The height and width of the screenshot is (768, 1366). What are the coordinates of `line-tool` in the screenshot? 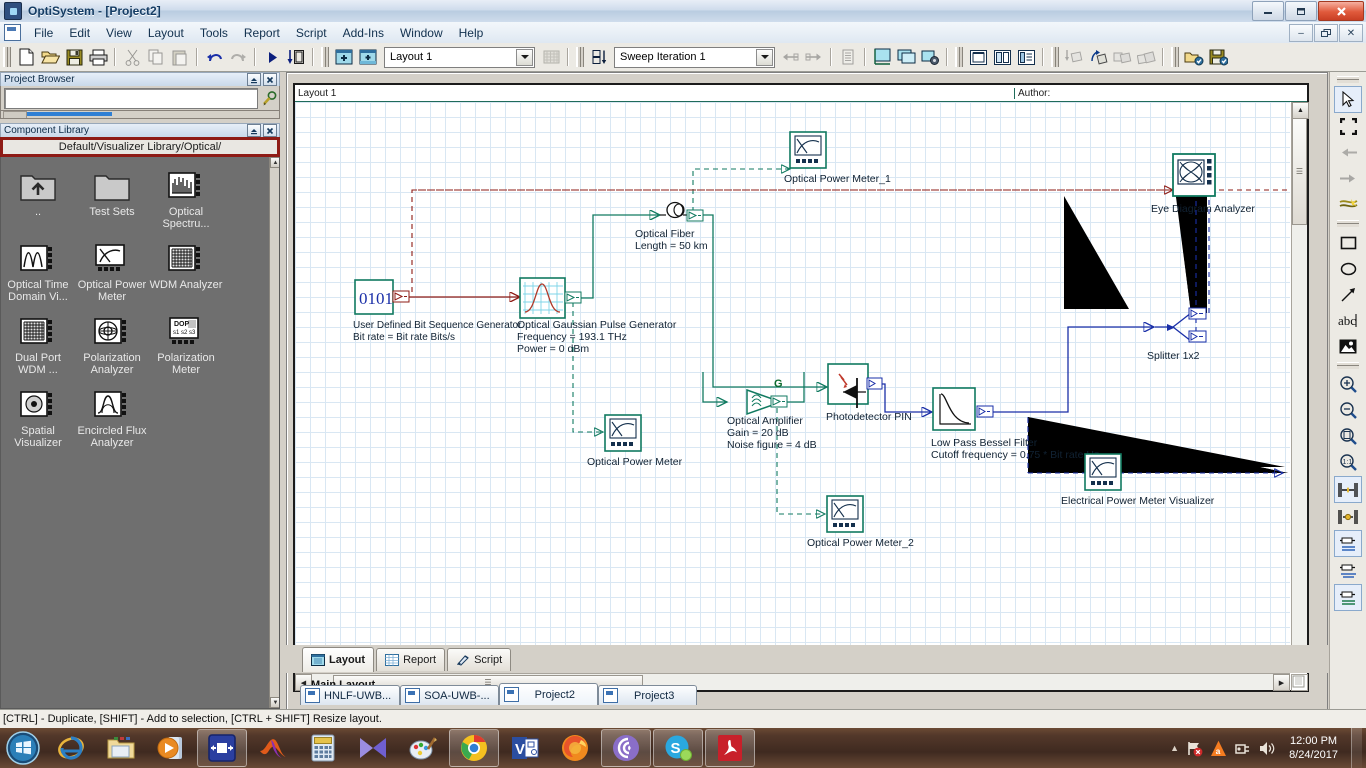 It's located at (1348, 294).